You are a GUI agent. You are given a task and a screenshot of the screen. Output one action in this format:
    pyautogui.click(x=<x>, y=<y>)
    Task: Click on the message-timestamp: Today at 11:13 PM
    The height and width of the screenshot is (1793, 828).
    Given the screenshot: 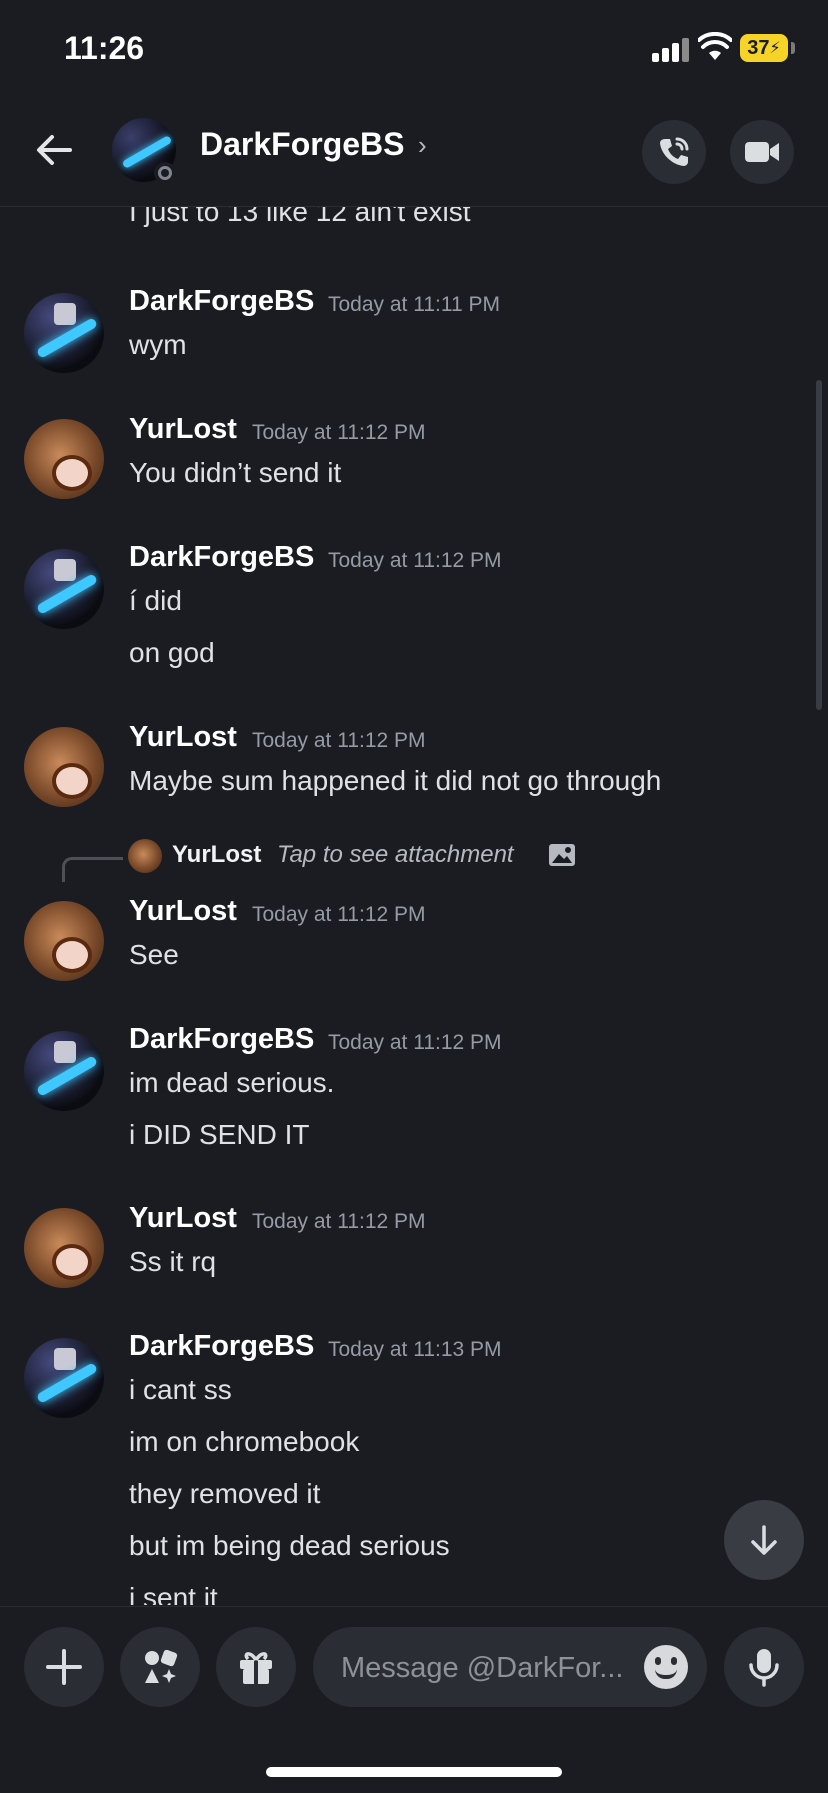 What is the action you would take?
    pyautogui.click(x=415, y=1349)
    